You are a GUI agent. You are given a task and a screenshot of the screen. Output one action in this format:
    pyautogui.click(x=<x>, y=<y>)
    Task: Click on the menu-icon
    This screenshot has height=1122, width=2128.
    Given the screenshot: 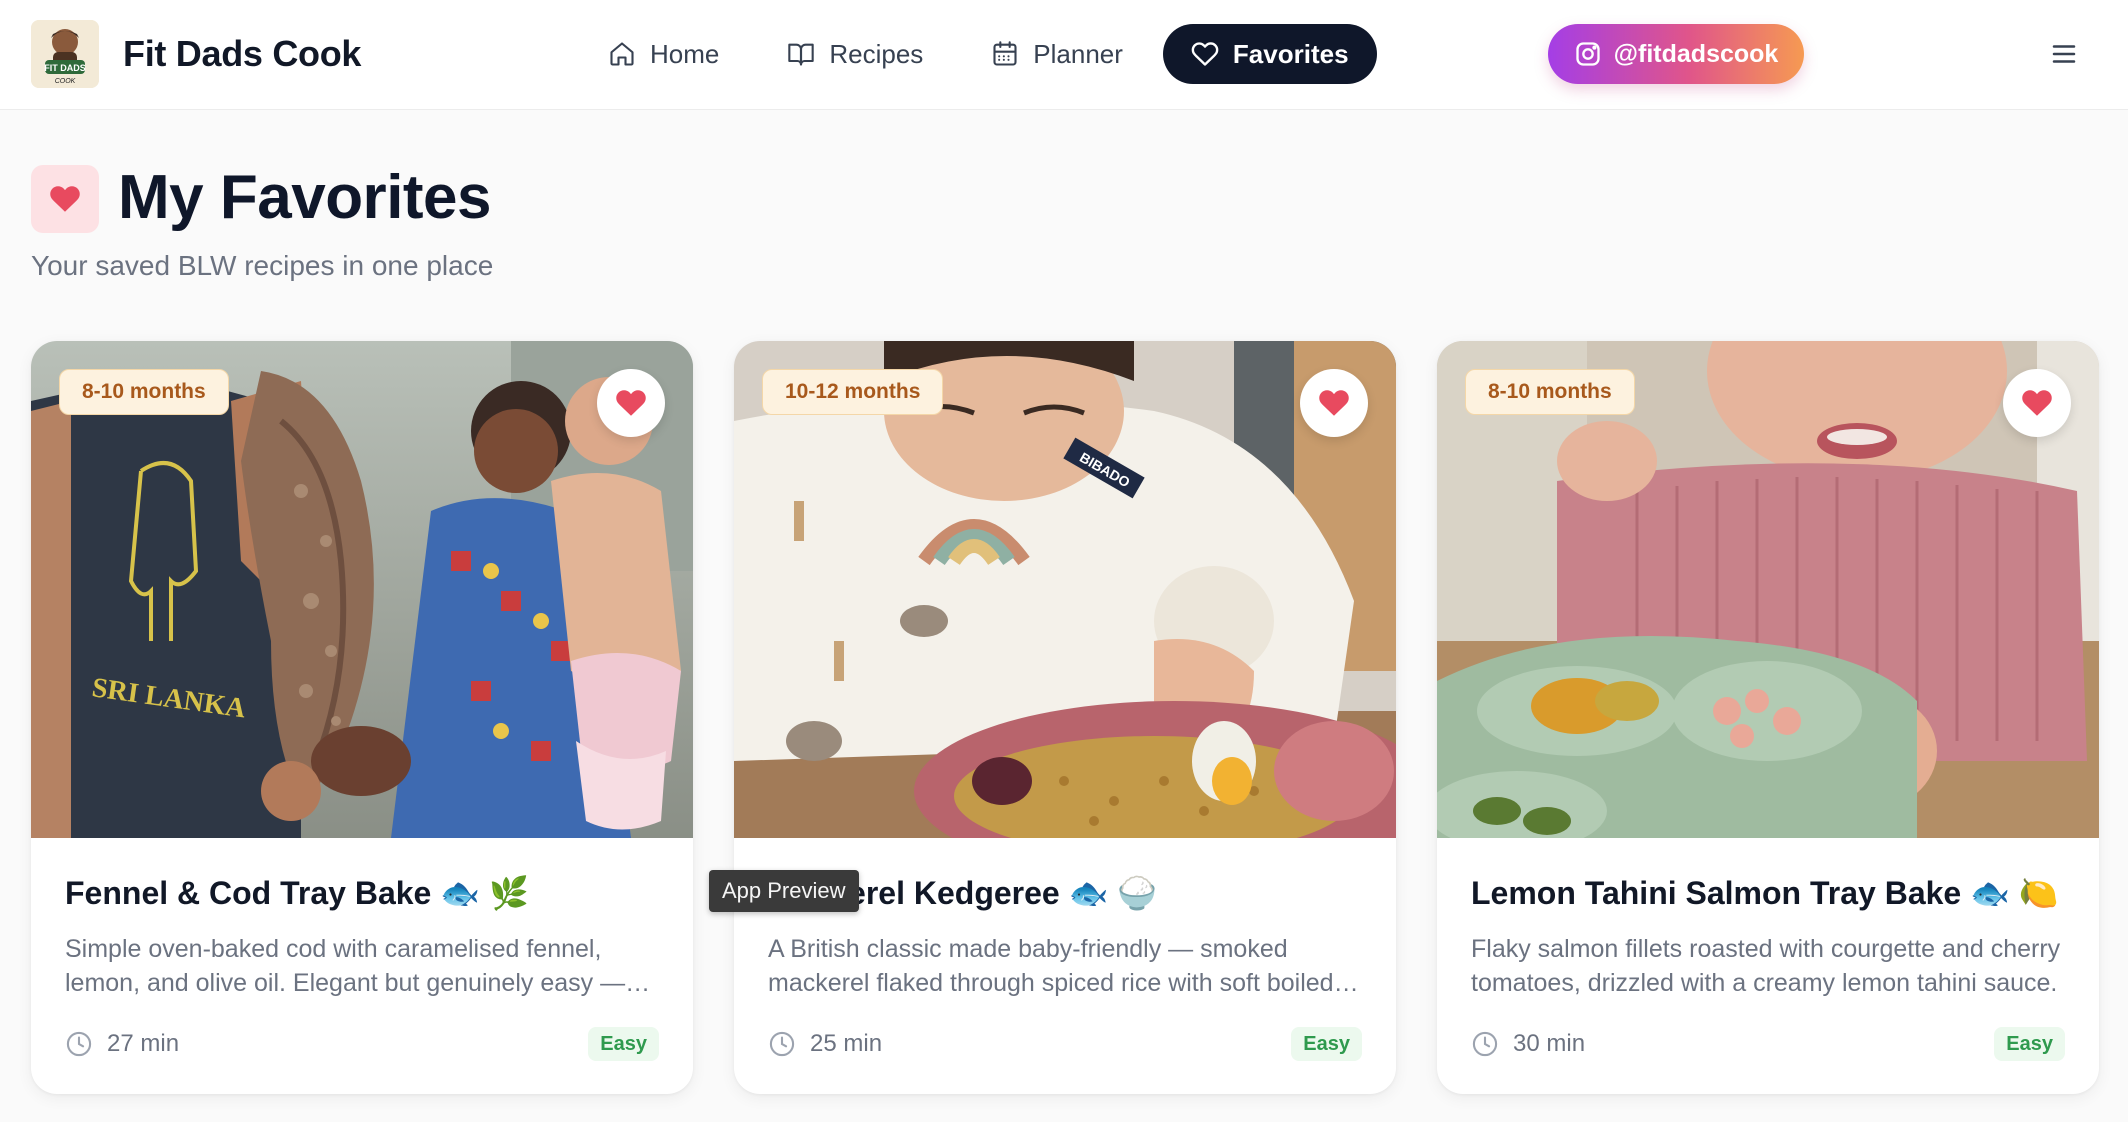 What is the action you would take?
    pyautogui.click(x=2064, y=54)
    